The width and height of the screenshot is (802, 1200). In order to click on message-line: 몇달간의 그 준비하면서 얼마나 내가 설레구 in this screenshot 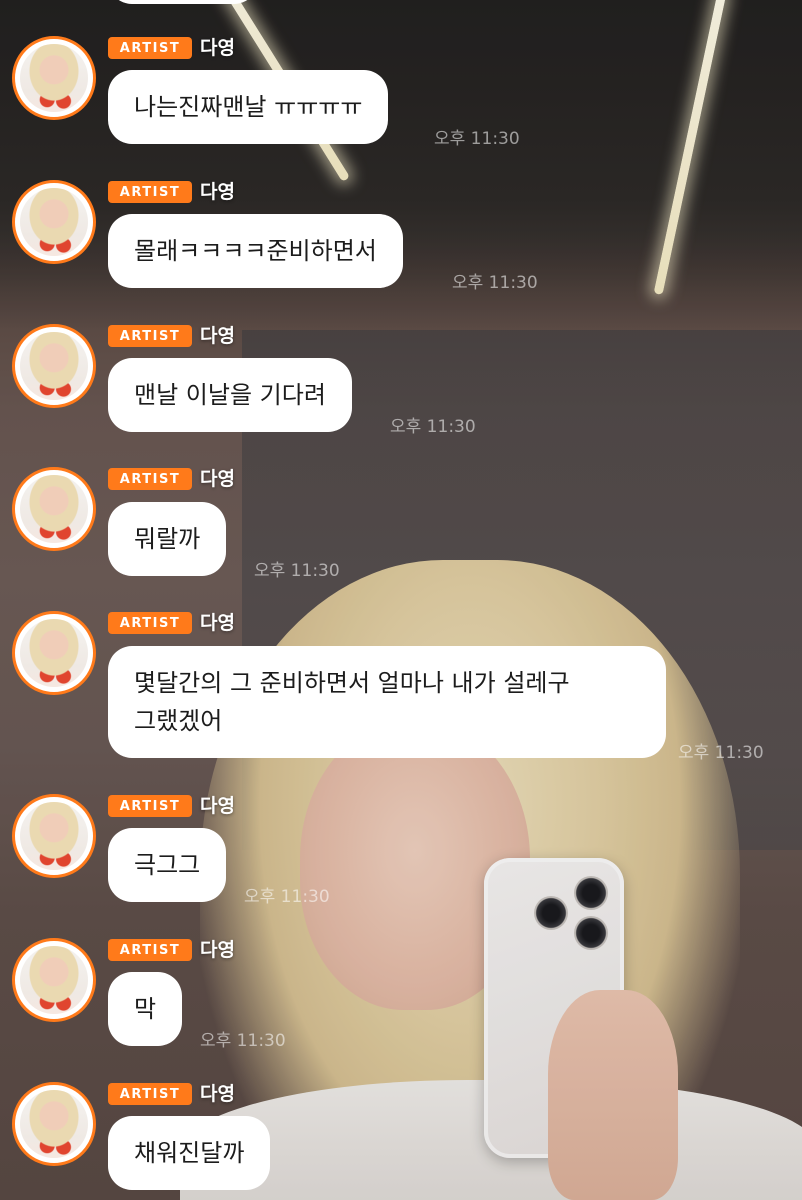, I will do `click(352, 683)`.